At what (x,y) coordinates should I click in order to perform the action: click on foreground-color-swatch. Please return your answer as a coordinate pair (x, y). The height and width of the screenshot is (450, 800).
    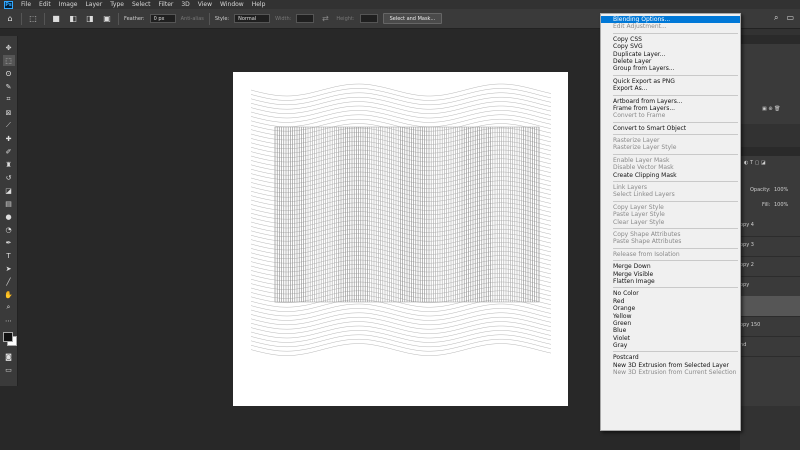
    Looking at the image, I should click on (7, 337).